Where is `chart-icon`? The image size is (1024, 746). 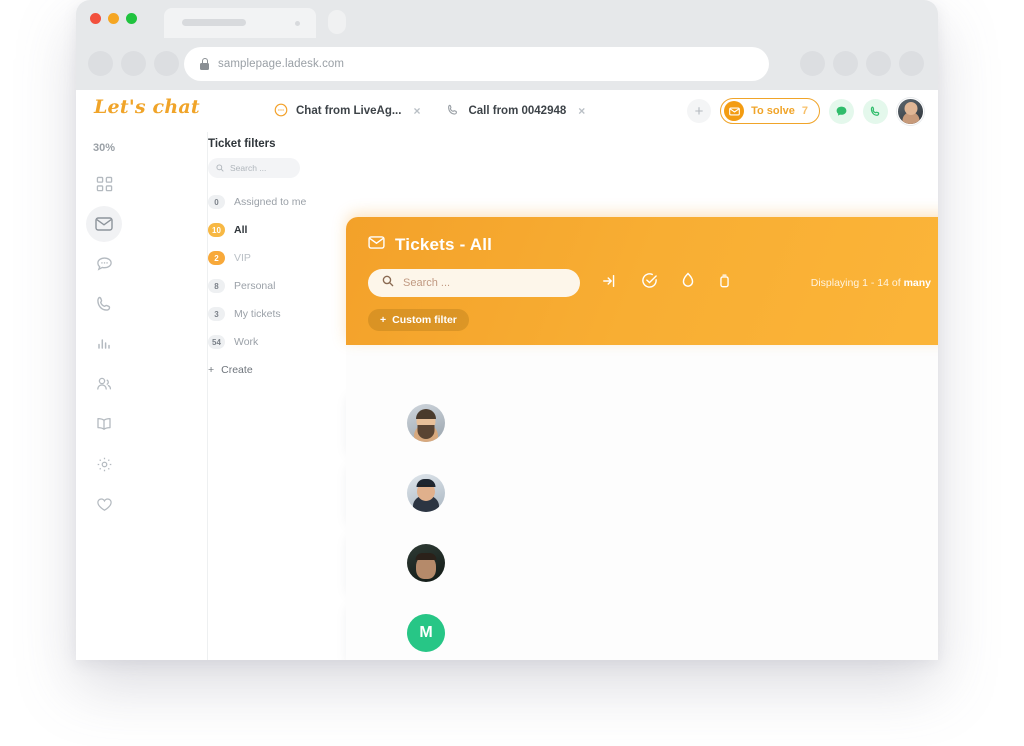
chart-icon is located at coordinates (104, 344).